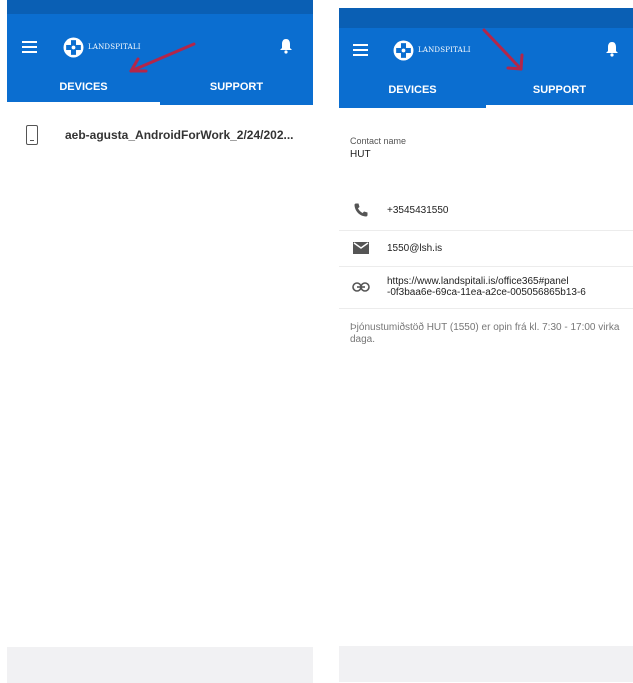 This screenshot has height=683, width=633. Describe the element at coordinates (360, 154) in the screenshot. I see `contact-name-value: HUT` at that location.